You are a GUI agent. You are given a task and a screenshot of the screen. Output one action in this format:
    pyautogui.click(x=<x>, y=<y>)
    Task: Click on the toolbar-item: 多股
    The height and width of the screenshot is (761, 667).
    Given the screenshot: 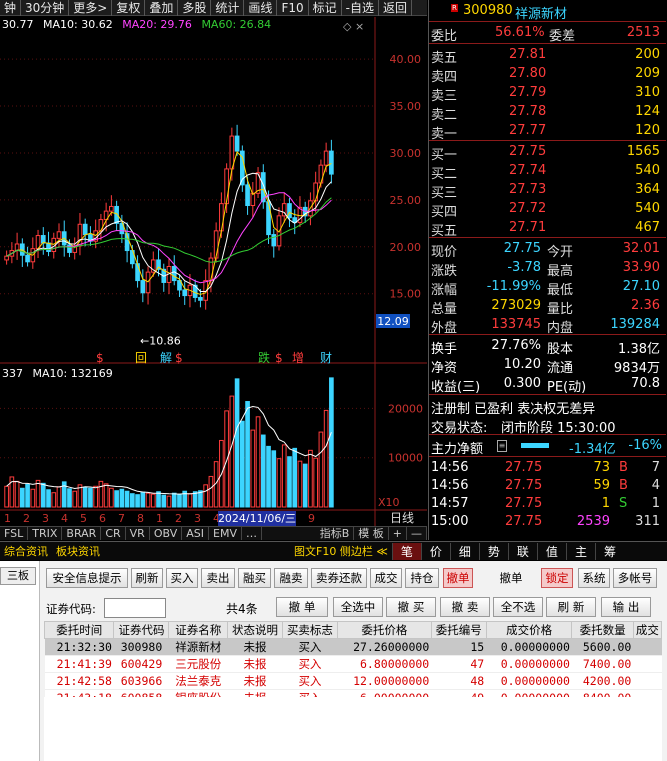 What is the action you would take?
    pyautogui.click(x=195, y=8)
    